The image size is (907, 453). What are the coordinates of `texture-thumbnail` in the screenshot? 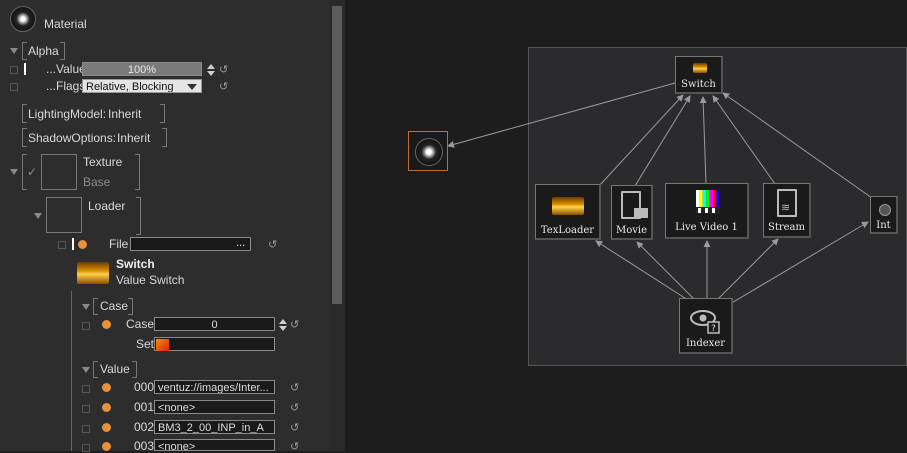 It's located at (59, 172).